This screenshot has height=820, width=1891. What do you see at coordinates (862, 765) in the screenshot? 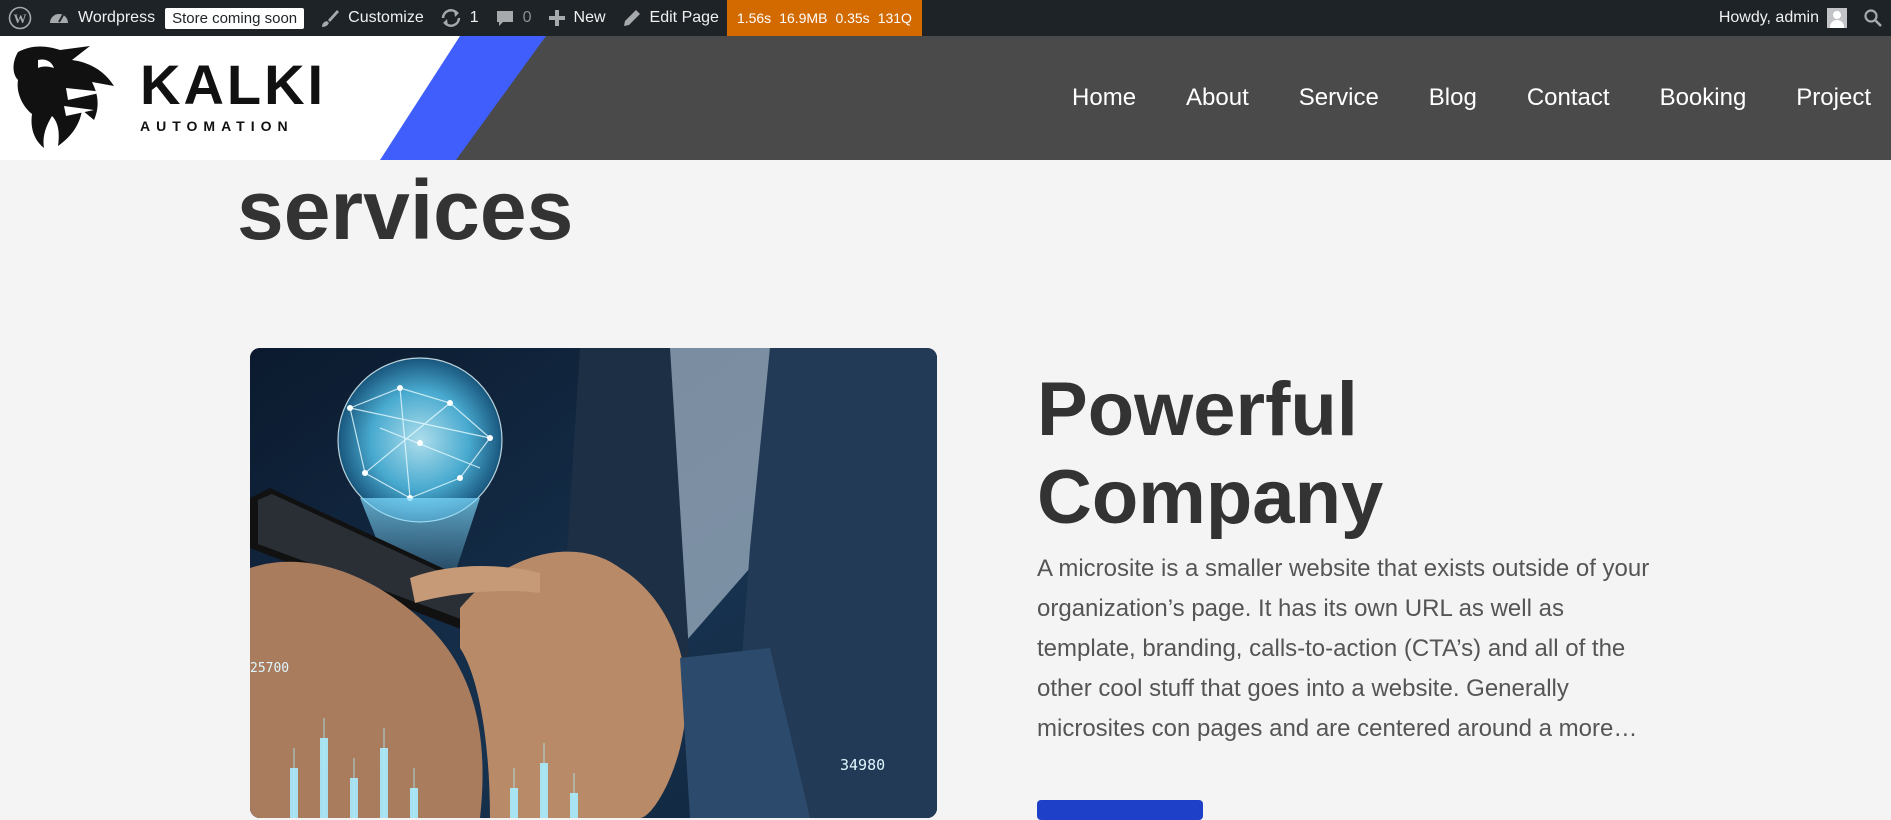
I see `image-label-right: 34980` at bounding box center [862, 765].